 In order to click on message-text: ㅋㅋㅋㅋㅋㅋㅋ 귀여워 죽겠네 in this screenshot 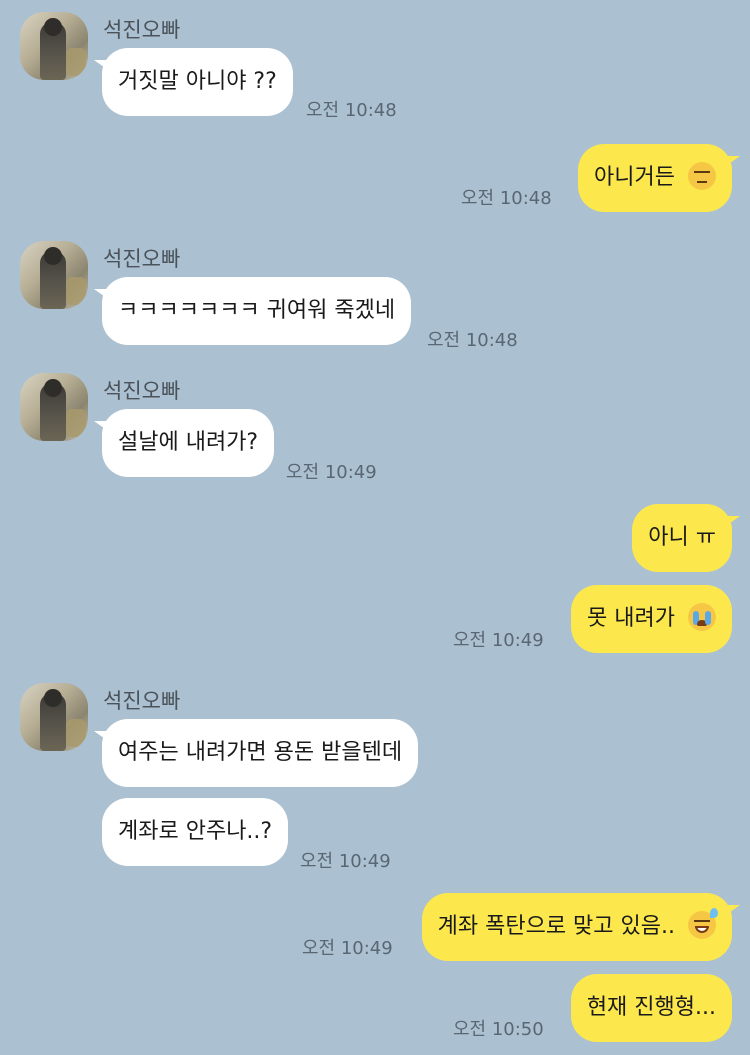, I will do `click(257, 310)`.